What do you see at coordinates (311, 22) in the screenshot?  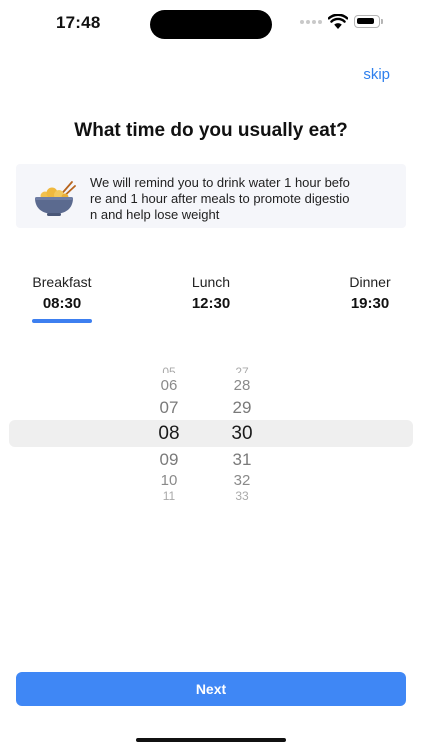 I see `cellular-signal-icon` at bounding box center [311, 22].